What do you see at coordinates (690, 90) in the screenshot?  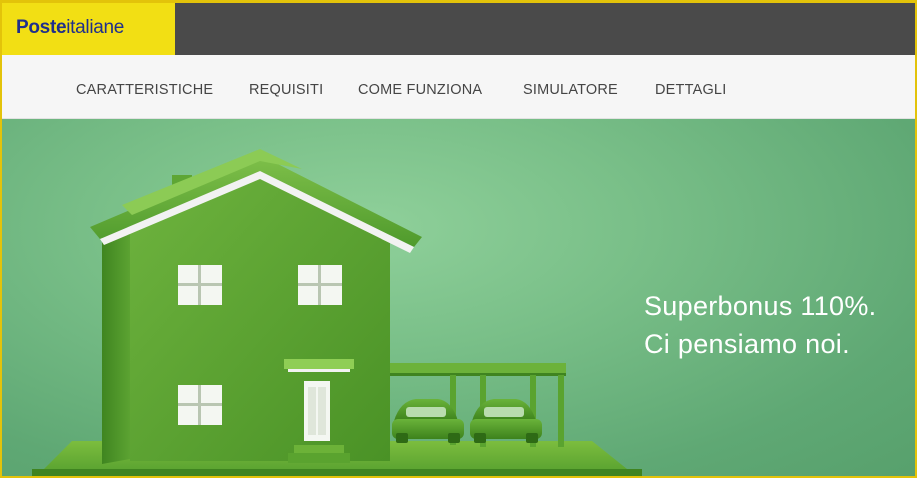 I see `nav-item-dettagli: DETTAGLI` at bounding box center [690, 90].